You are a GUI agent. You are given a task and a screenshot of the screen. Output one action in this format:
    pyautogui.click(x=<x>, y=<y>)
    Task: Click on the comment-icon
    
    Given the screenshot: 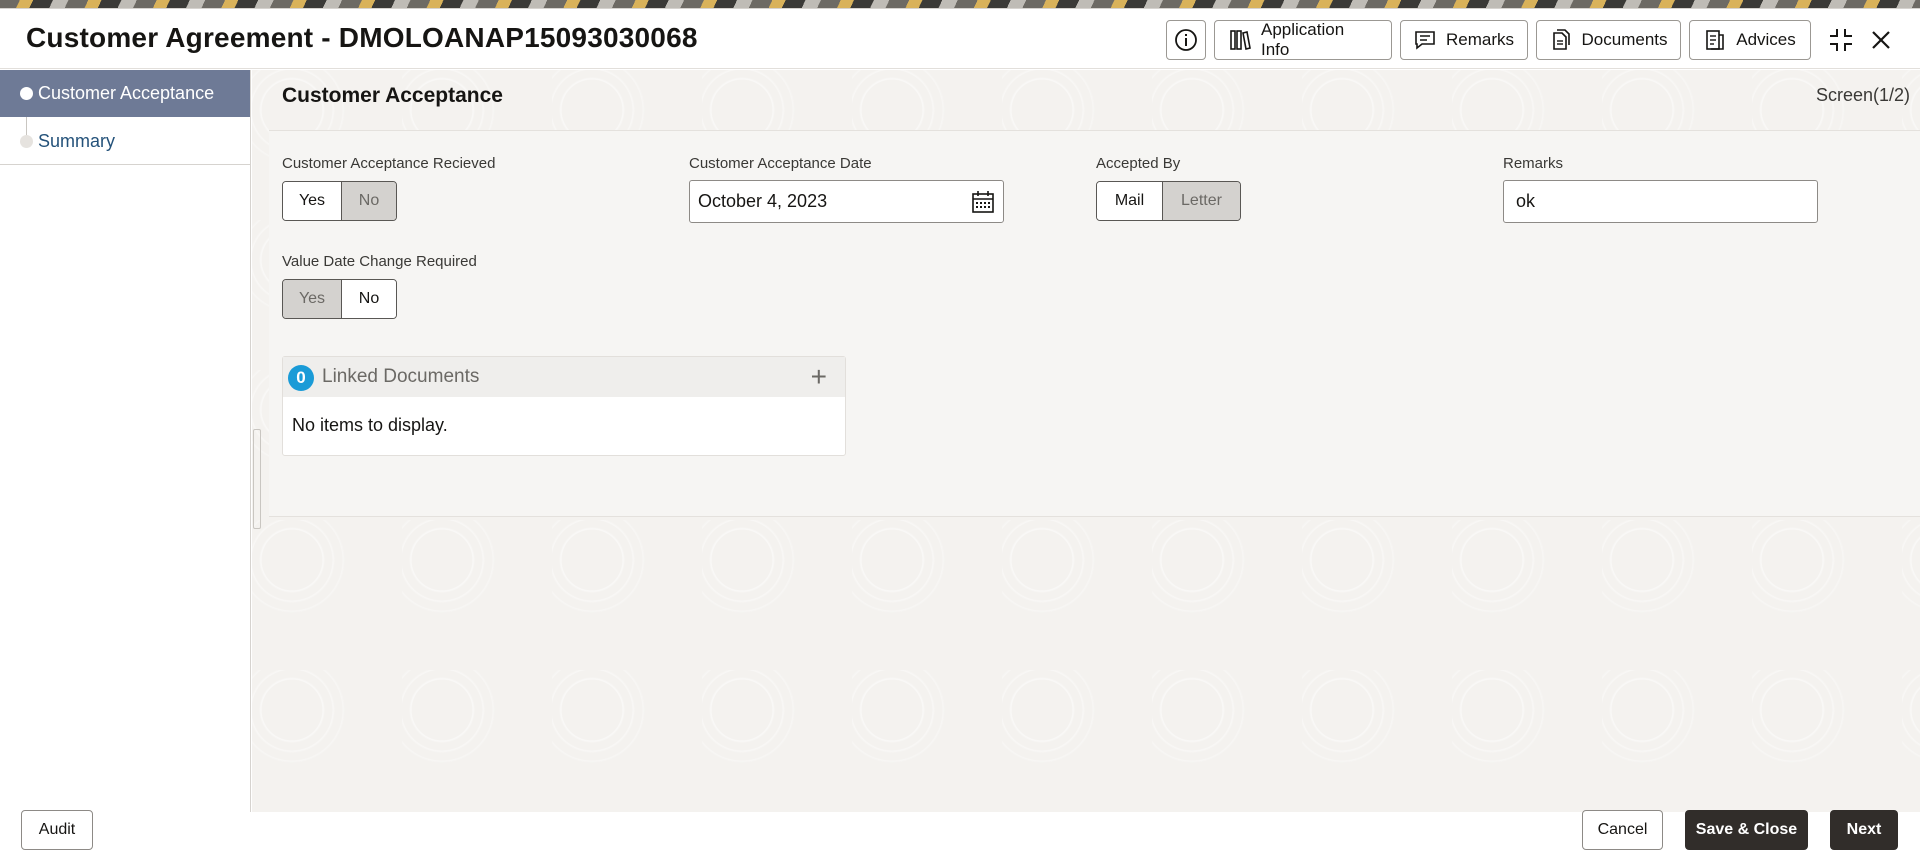 What is the action you would take?
    pyautogui.click(x=1425, y=40)
    